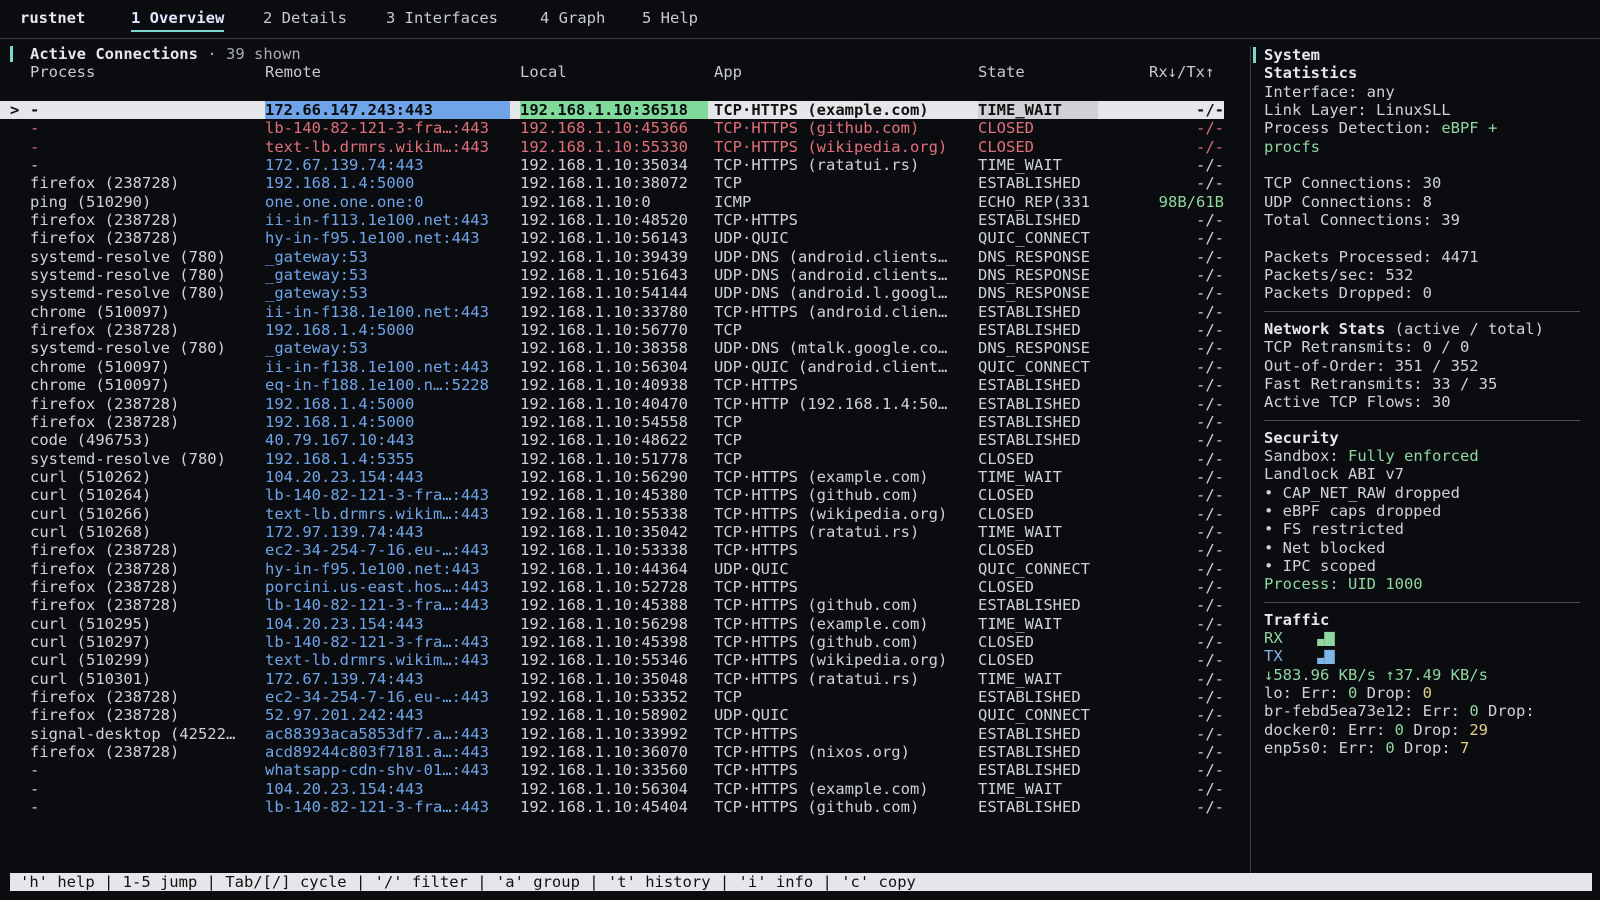 Image resolution: width=1600 pixels, height=900 pixels. I want to click on landlock-line: Landlock ABI v7, so click(1334, 474).